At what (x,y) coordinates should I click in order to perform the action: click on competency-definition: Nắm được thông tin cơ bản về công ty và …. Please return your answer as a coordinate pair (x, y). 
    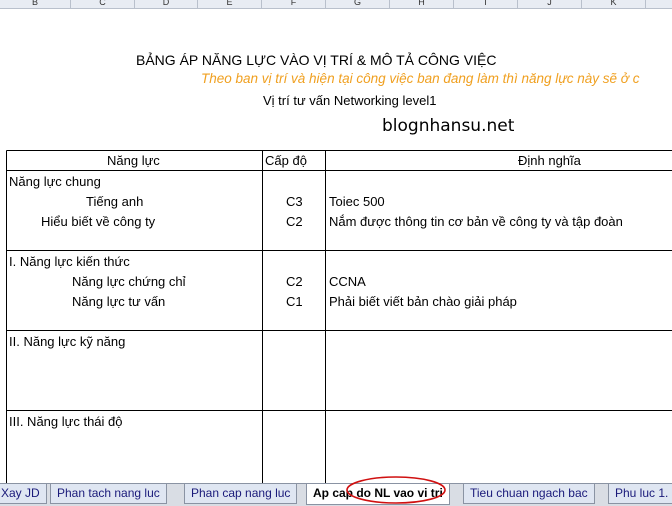
    Looking at the image, I should click on (476, 221).